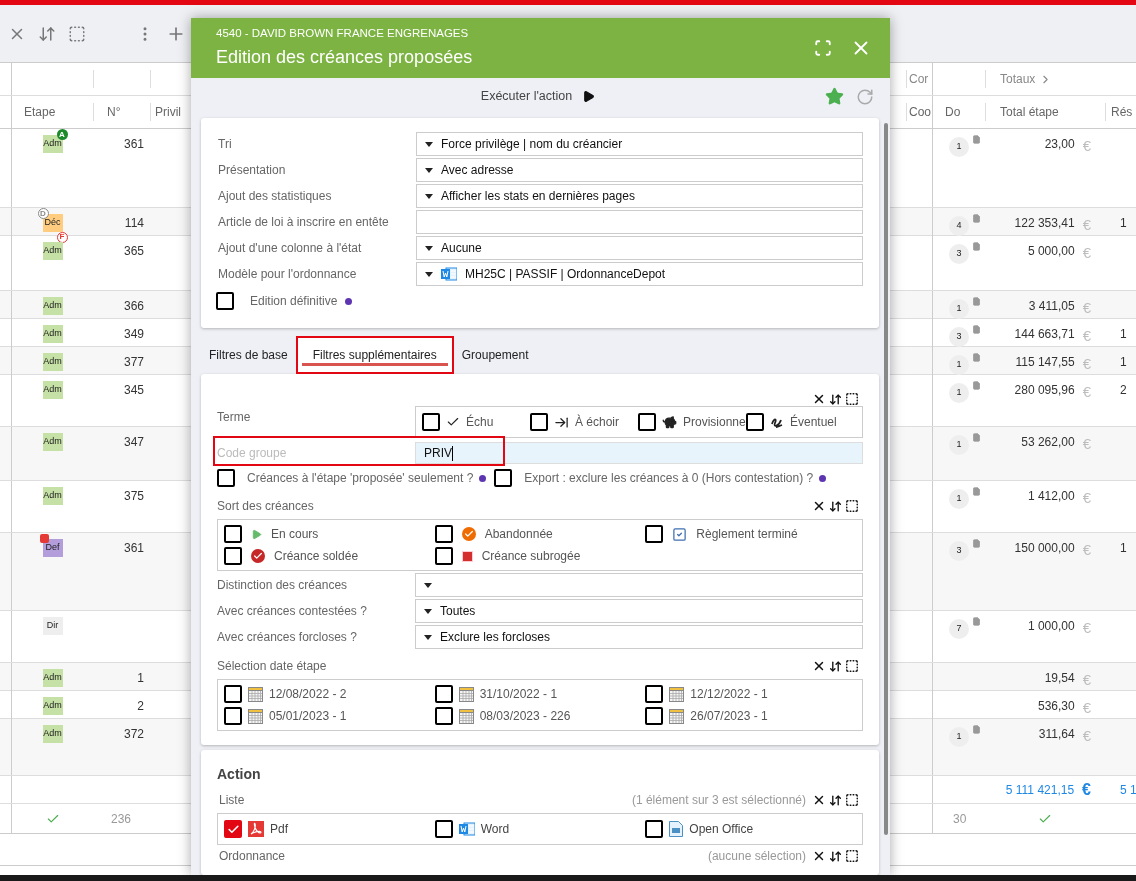 The height and width of the screenshot is (881, 1136). I want to click on checkbox-label: Edition définitive, so click(294, 301).